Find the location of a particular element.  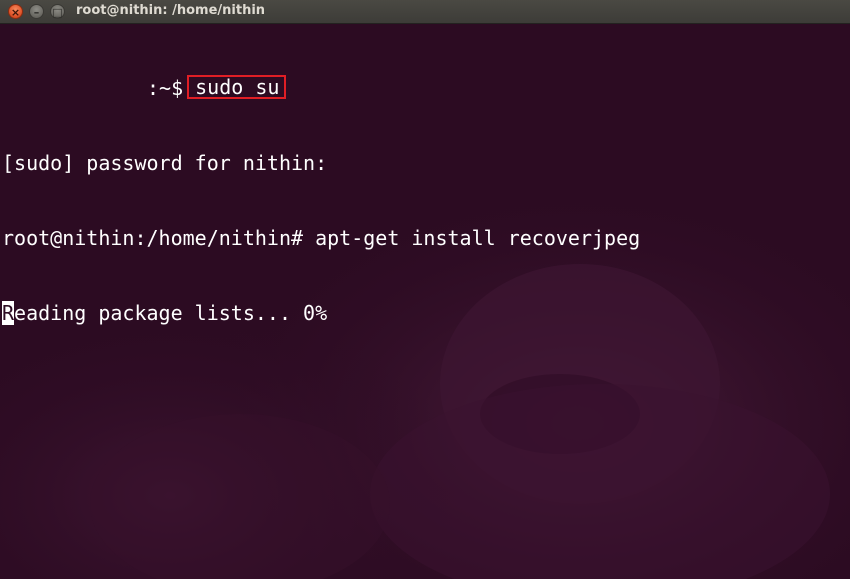

prompt-suffix: :~$ is located at coordinates (165, 88).